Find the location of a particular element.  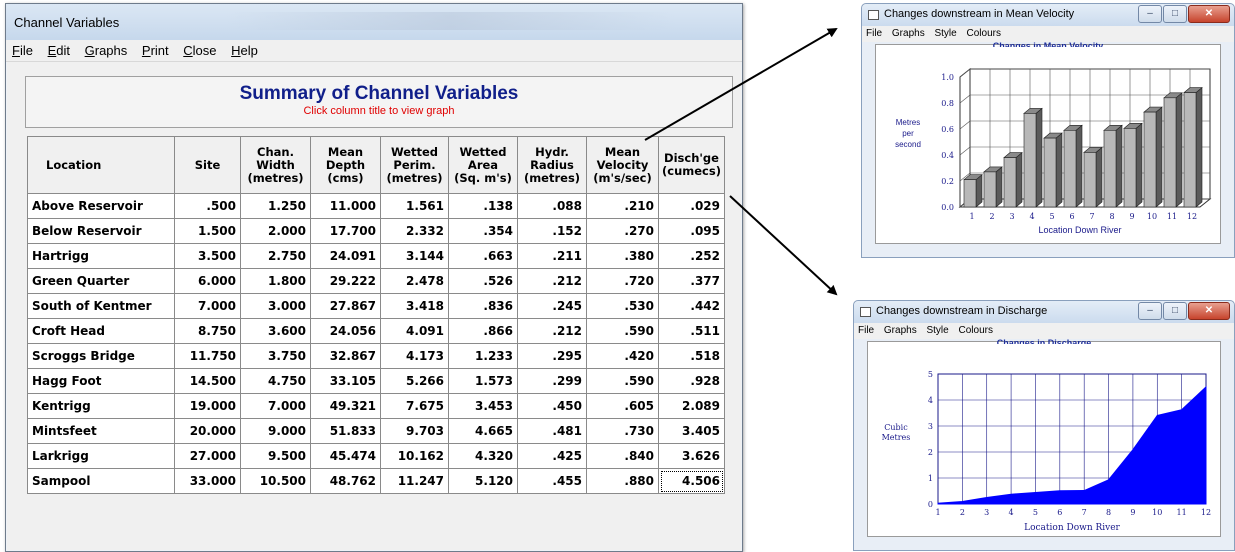

arrow-to-velocity-graph is located at coordinates (741, 84).